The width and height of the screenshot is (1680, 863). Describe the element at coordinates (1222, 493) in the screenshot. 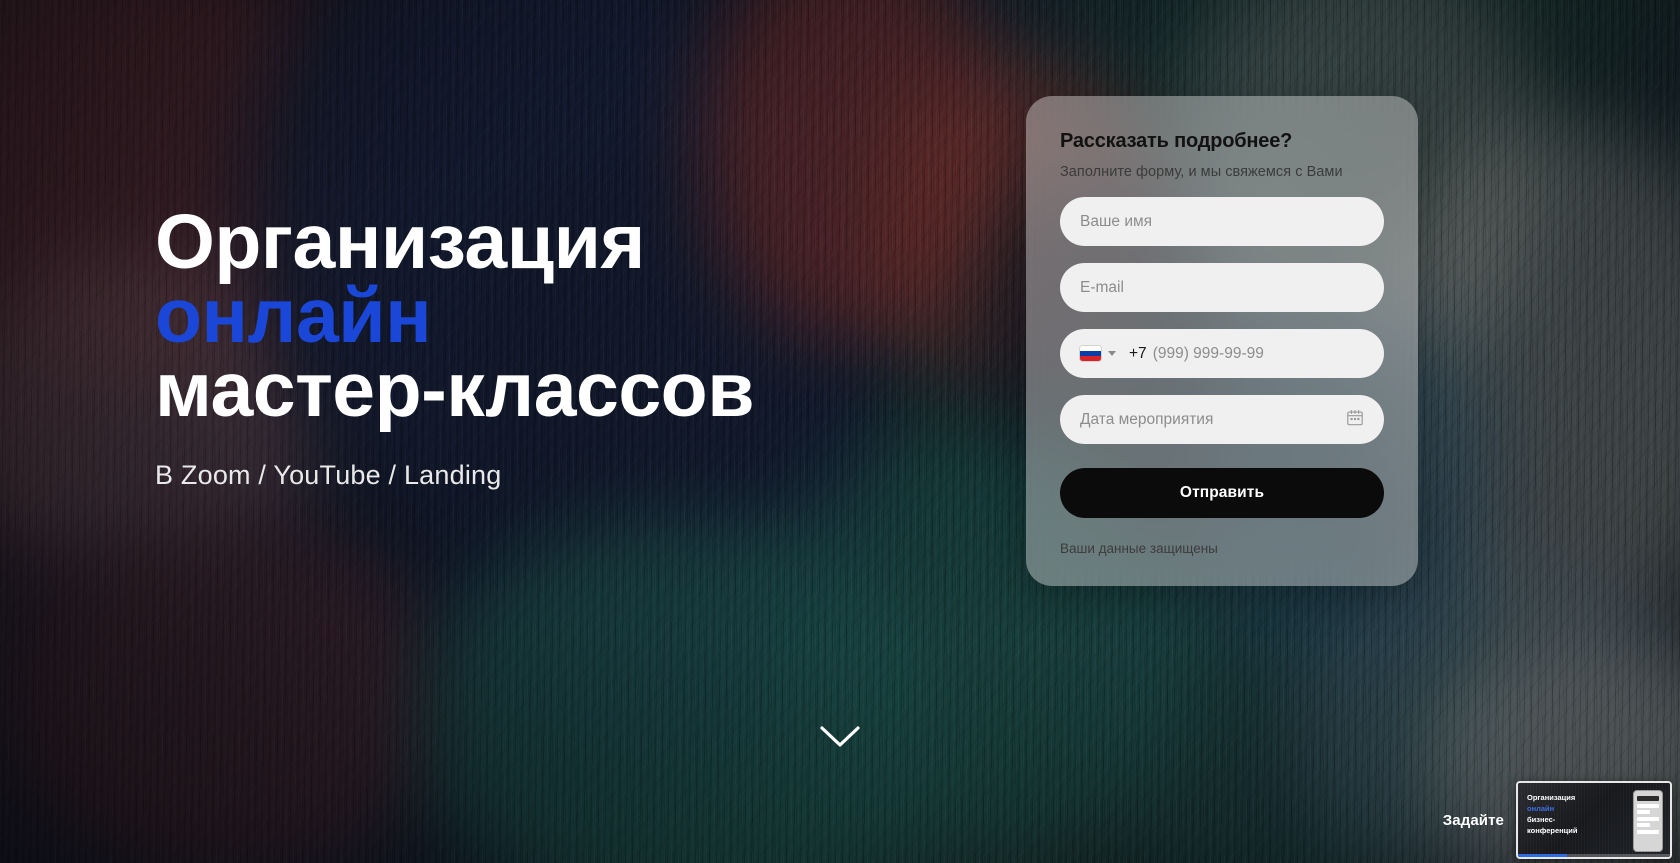

I see `submit-button: Отправить` at that location.